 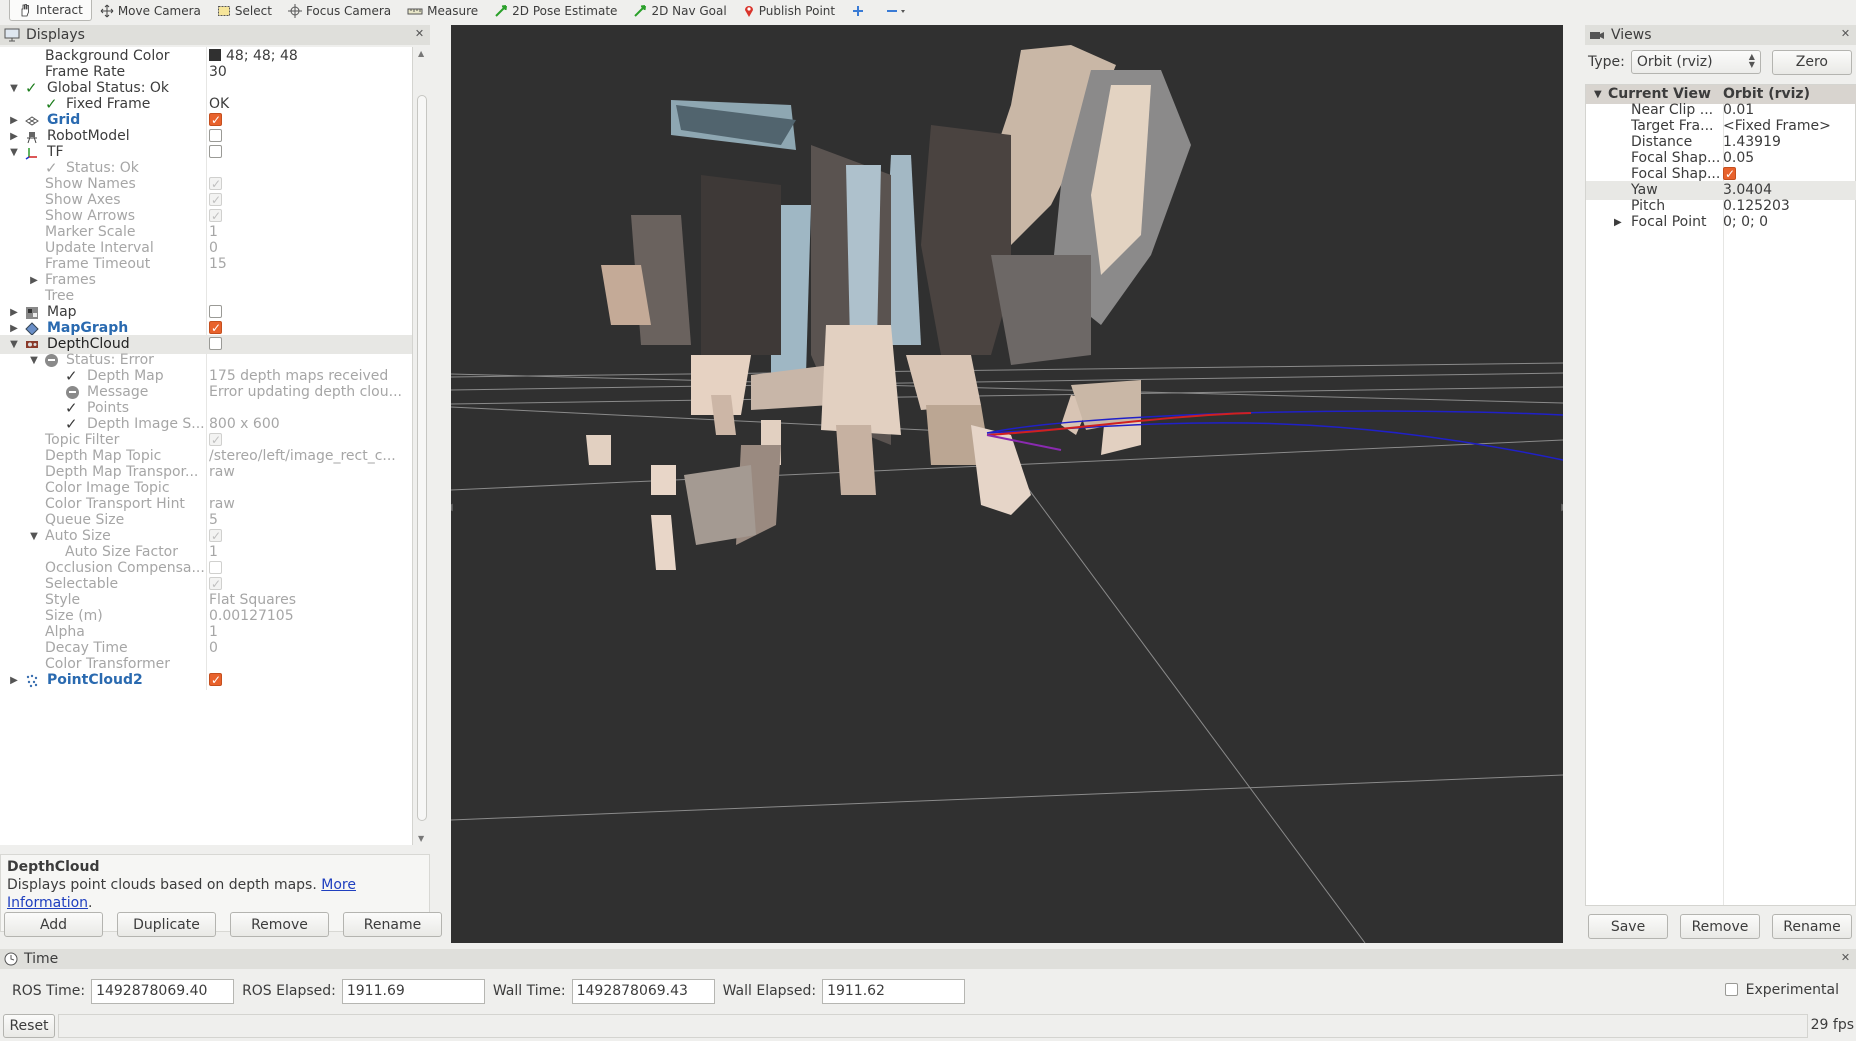 I want to click on tool-2d-pose-estimate-button: 2D Pose Estimate, so click(x=555, y=10).